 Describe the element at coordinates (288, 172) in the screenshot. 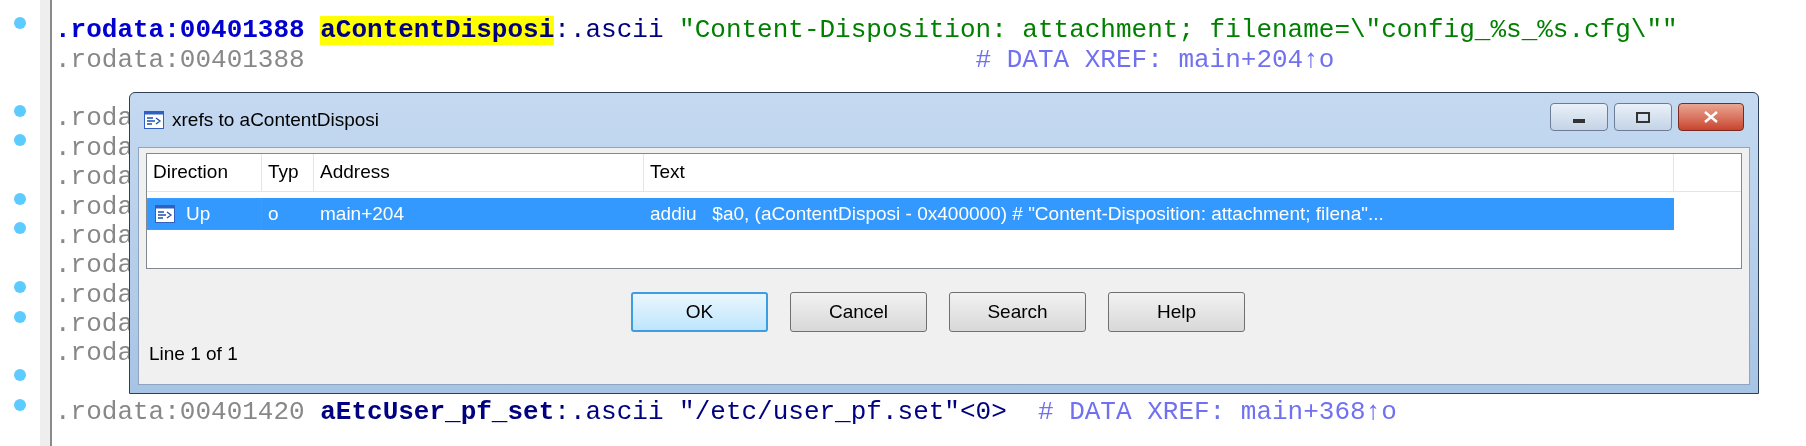

I see `column-header: Typ` at that location.